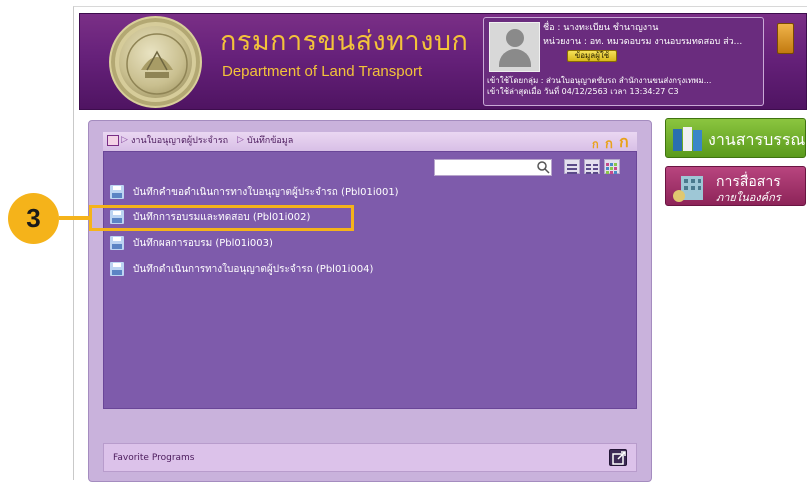 The width and height of the screenshot is (807, 486). I want to click on communication-sublabel: ภายในองค์กร, so click(748, 198).